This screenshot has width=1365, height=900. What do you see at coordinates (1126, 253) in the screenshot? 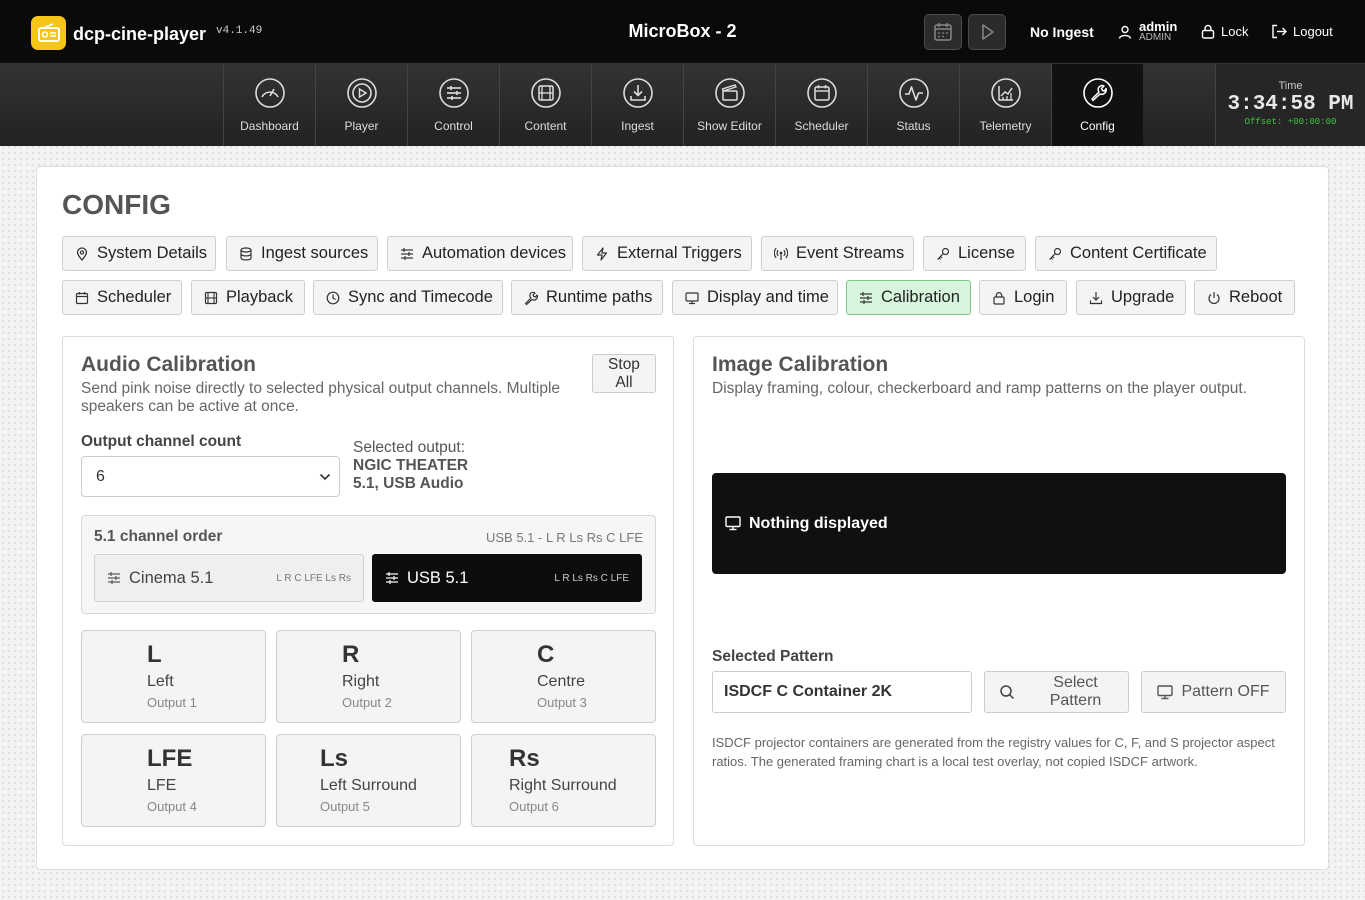
I see `tab-content-certificate: Content Certificate` at bounding box center [1126, 253].